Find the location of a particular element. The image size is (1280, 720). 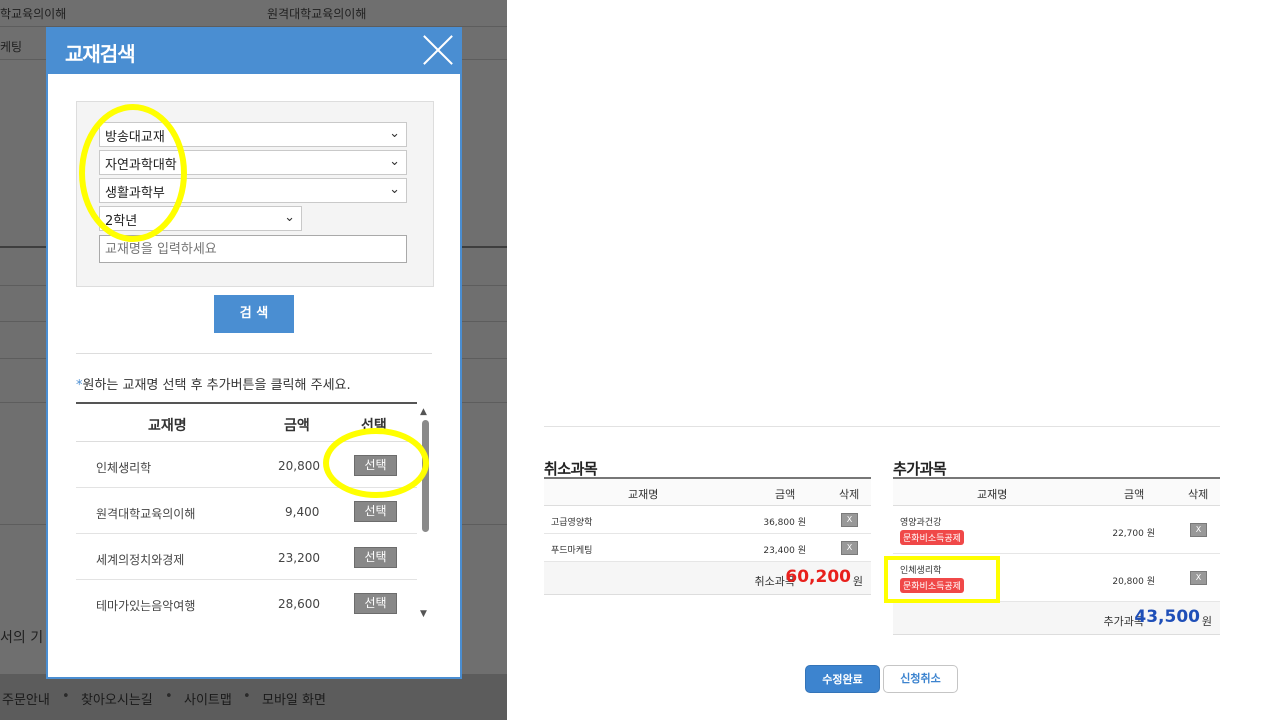

background-text: 학교육의이해 is located at coordinates (33, 14).